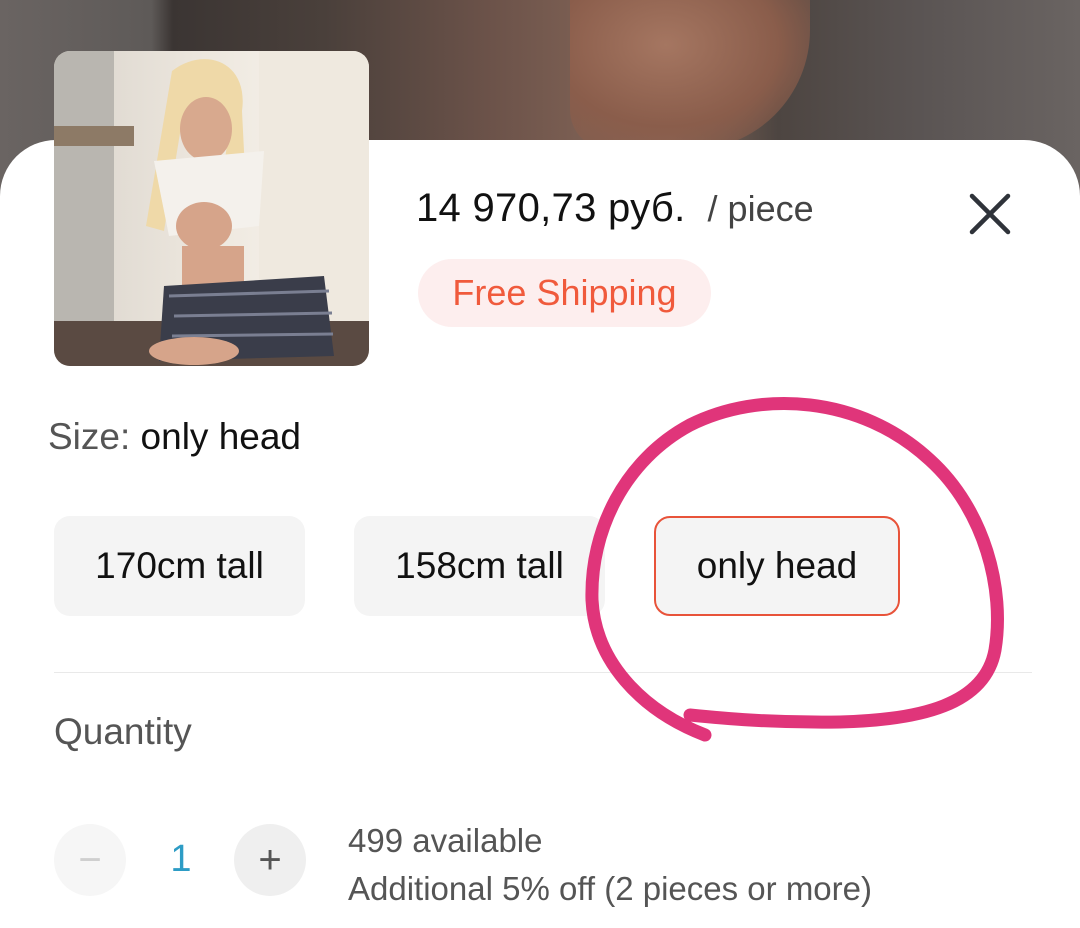  What do you see at coordinates (179, 566) in the screenshot?
I see `size-option-170cm: 170cm tall` at bounding box center [179, 566].